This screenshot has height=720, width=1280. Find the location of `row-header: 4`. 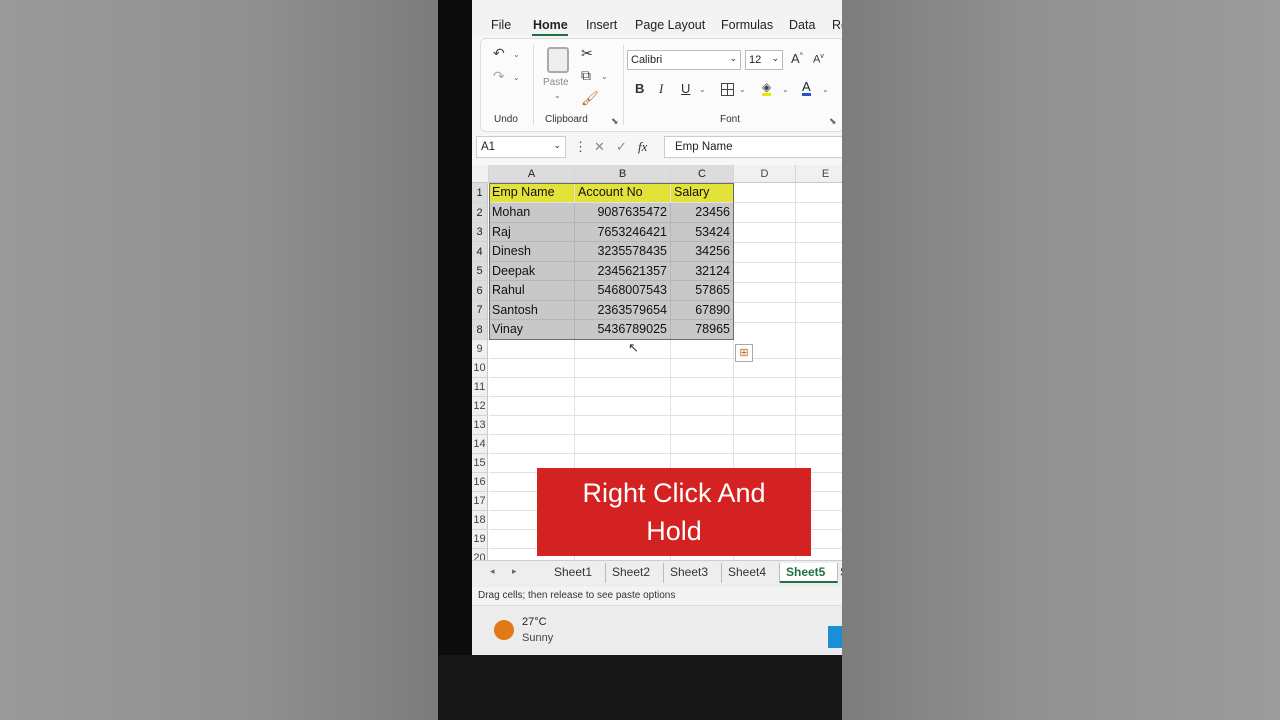

row-header: 4 is located at coordinates (480, 252).